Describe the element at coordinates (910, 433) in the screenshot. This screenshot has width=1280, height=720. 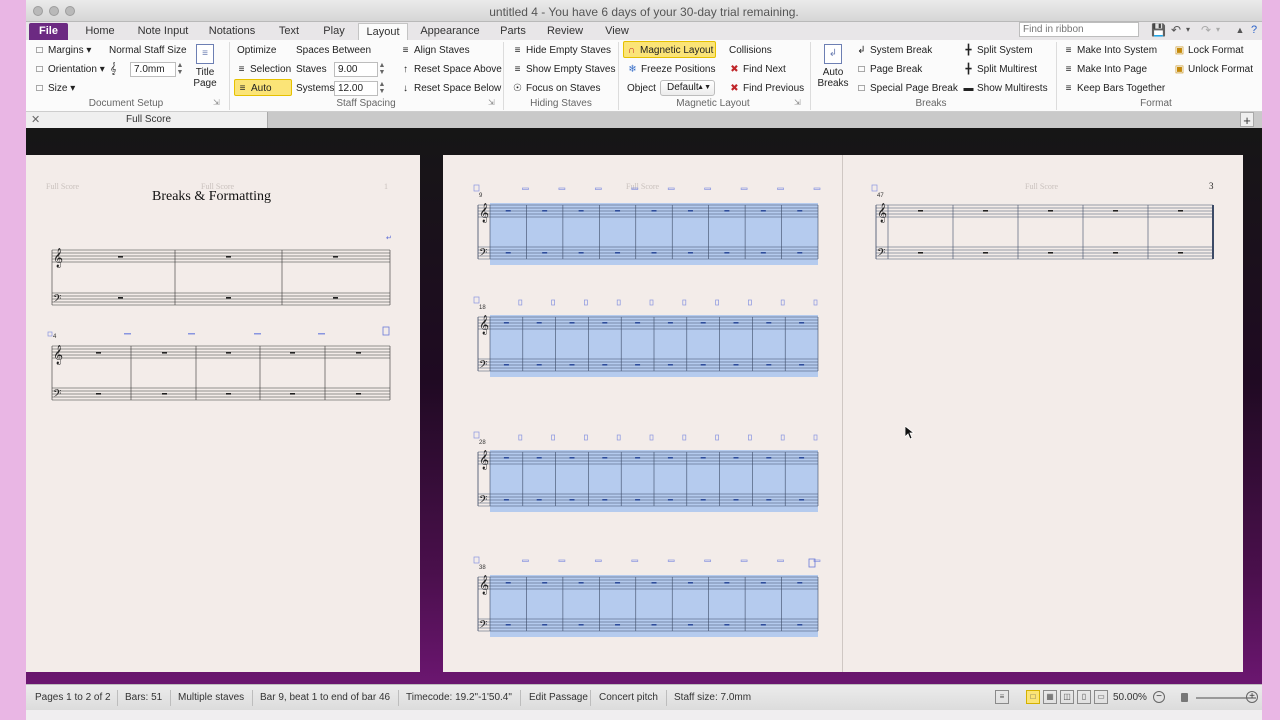
I see `mouse-cursor-icon` at that location.